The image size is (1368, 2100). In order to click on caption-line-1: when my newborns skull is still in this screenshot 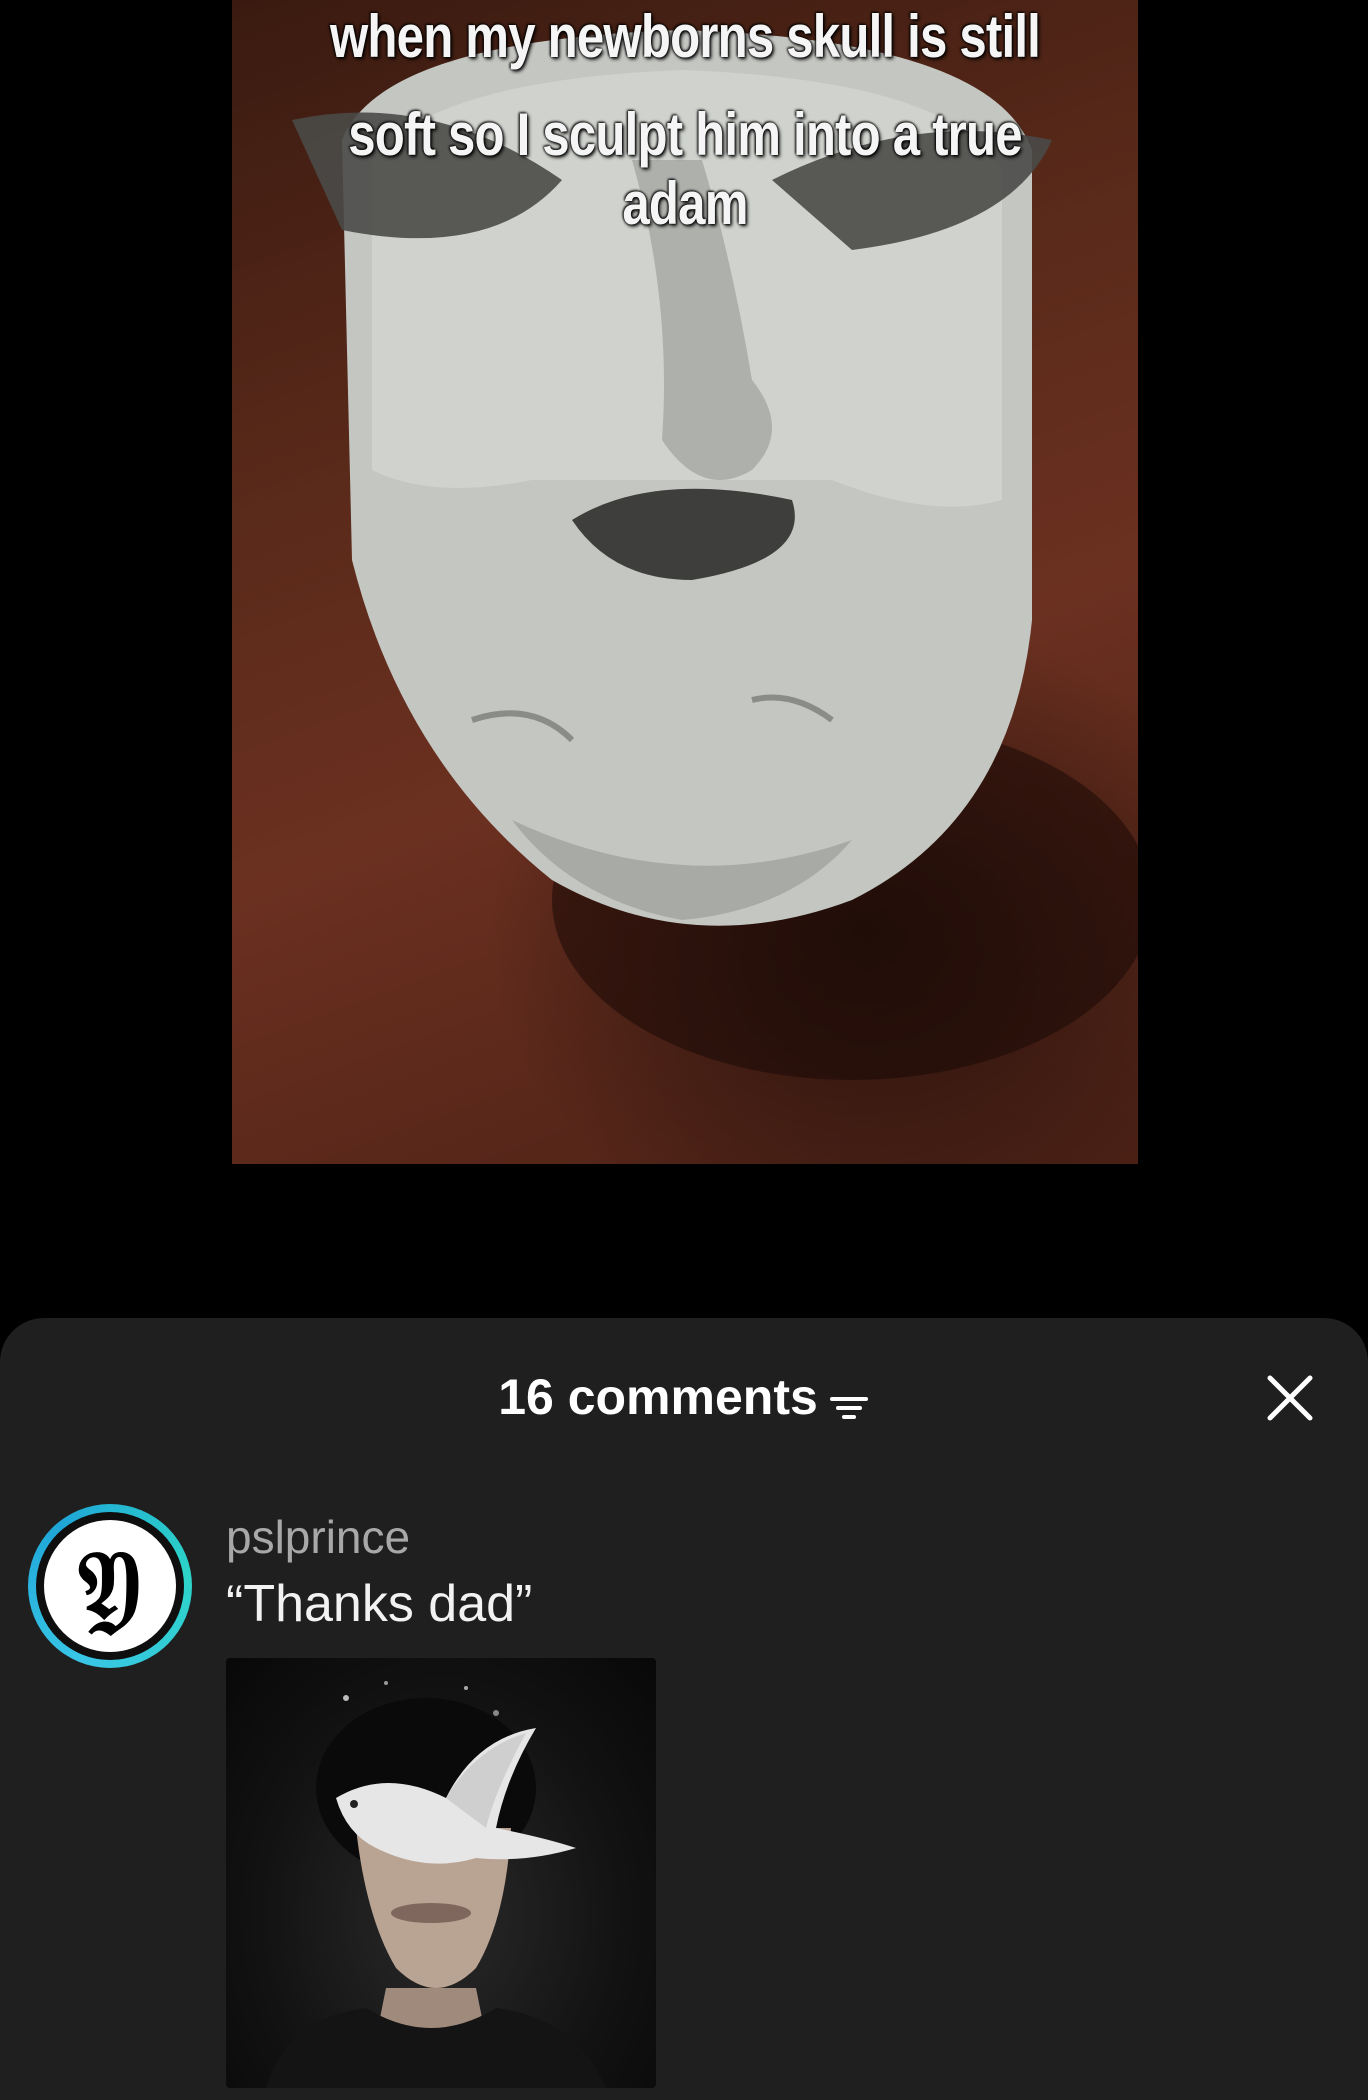, I will do `click(685, 36)`.